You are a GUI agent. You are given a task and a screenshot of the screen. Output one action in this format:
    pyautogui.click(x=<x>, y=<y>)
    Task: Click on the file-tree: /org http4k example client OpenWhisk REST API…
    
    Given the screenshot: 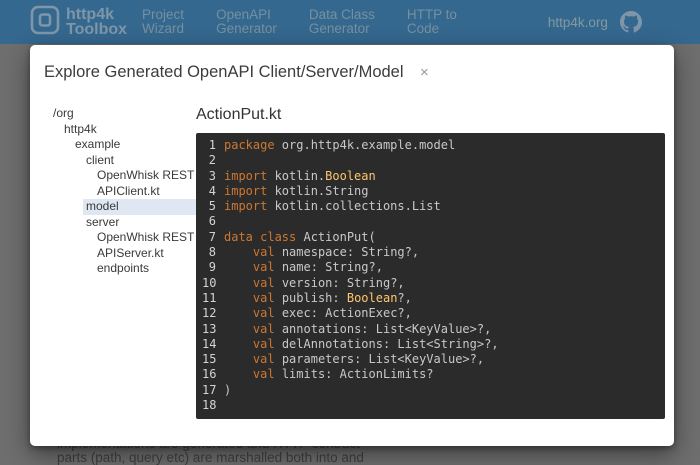 What is the action you would take?
    pyautogui.click(x=120, y=262)
    